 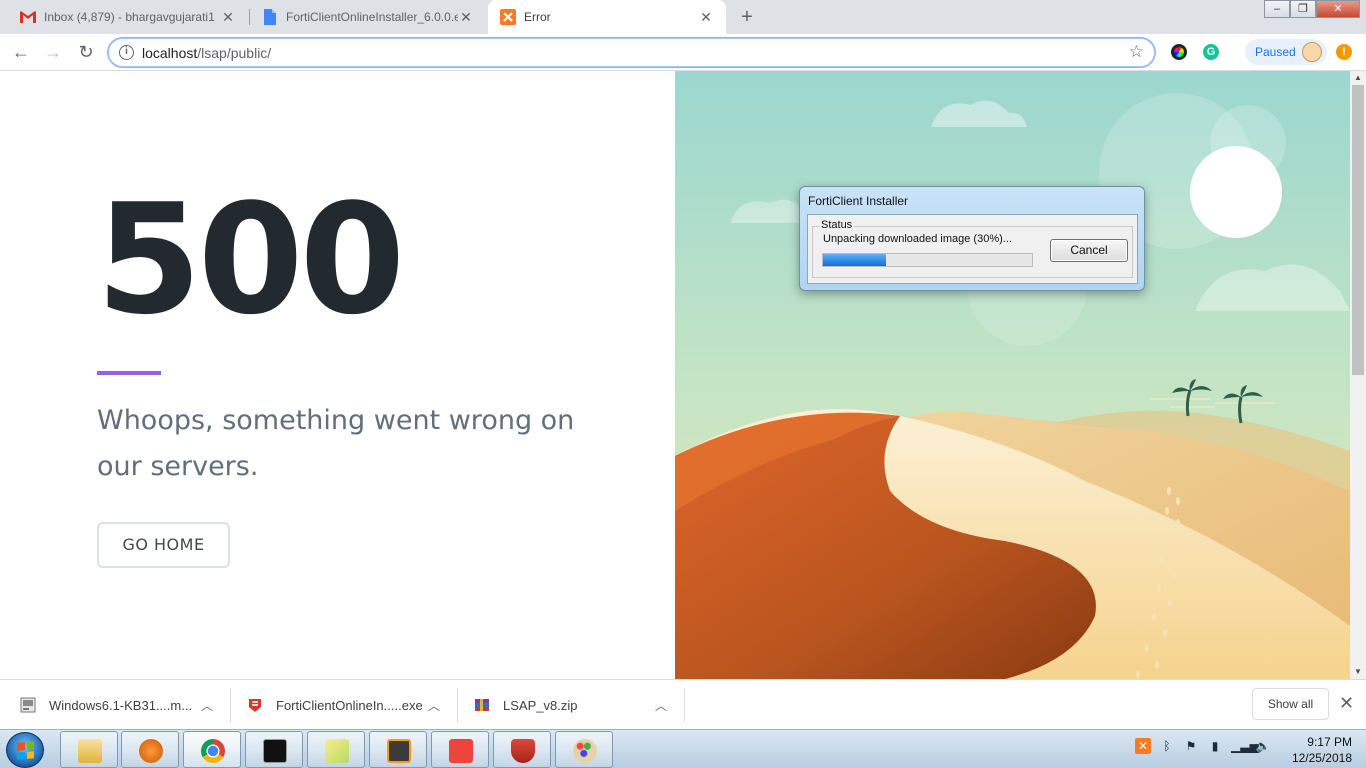 I want to click on show-all-button: Show all, so click(x=1290, y=704).